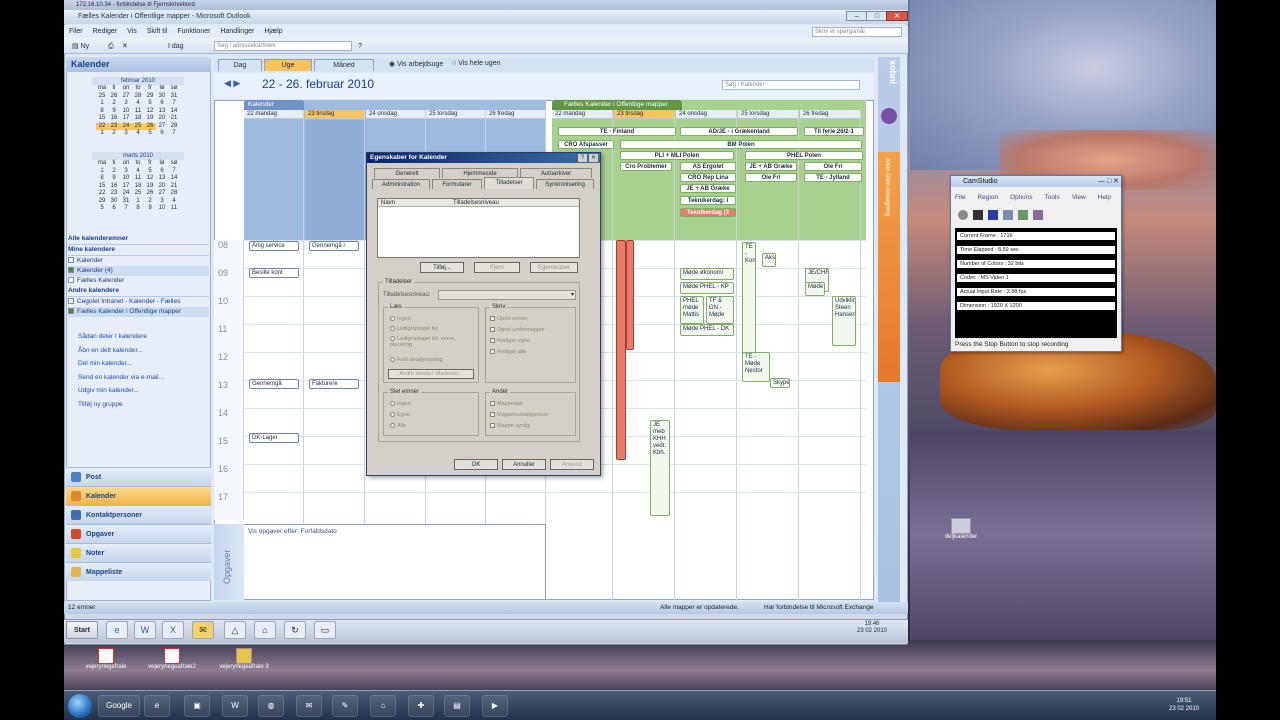 This screenshot has width=1280, height=720. What do you see at coordinates (1008, 215) in the screenshot?
I see `region-icon` at bounding box center [1008, 215].